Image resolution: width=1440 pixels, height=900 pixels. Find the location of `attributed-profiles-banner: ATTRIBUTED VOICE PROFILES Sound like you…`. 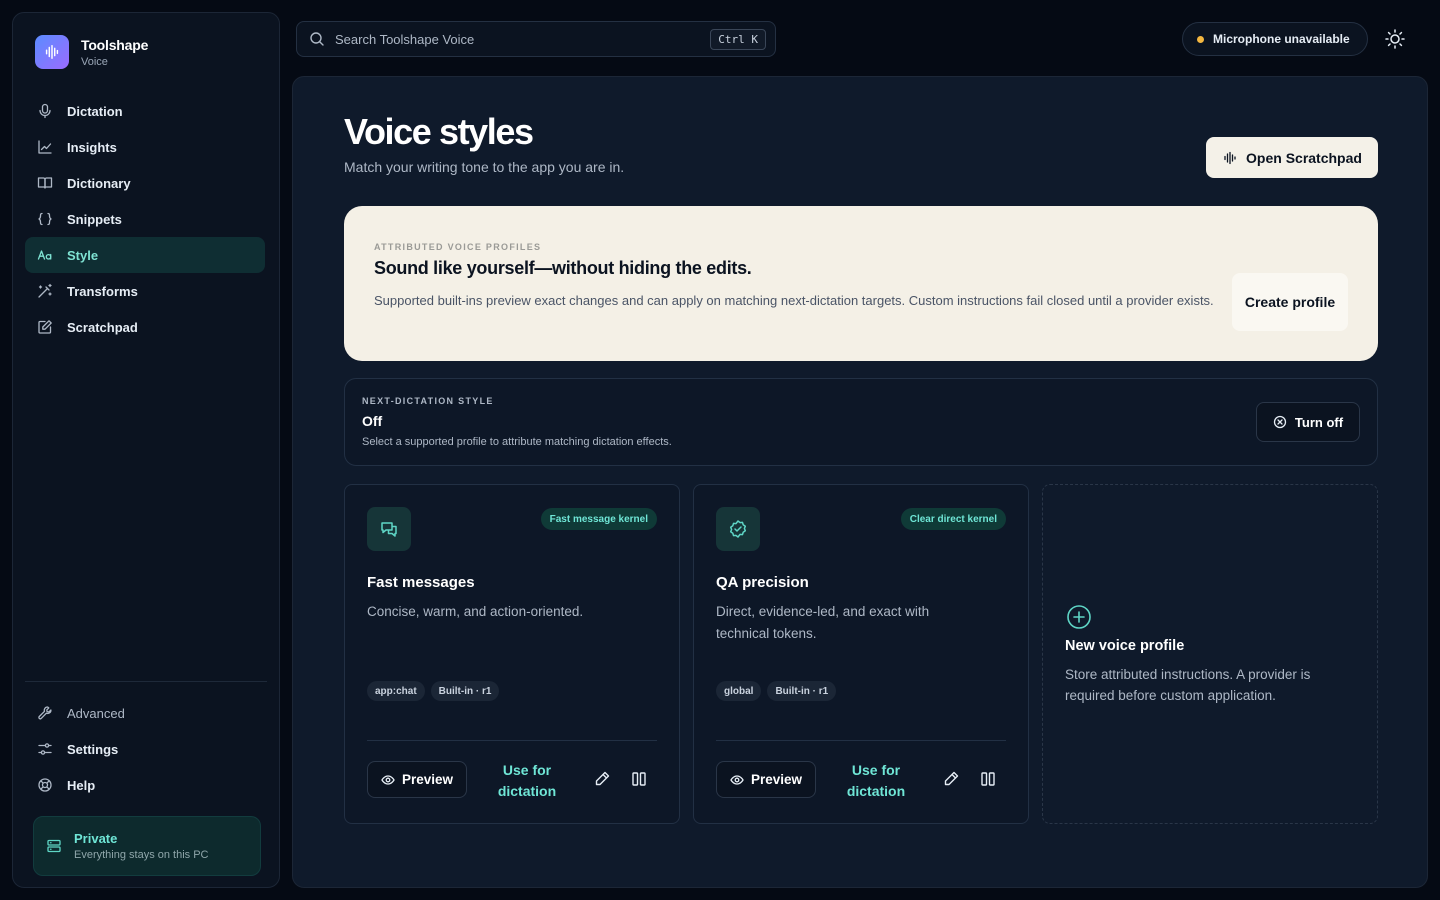

attributed-profiles-banner: ATTRIBUTED VOICE PROFILES Sound like you… is located at coordinates (861, 283).